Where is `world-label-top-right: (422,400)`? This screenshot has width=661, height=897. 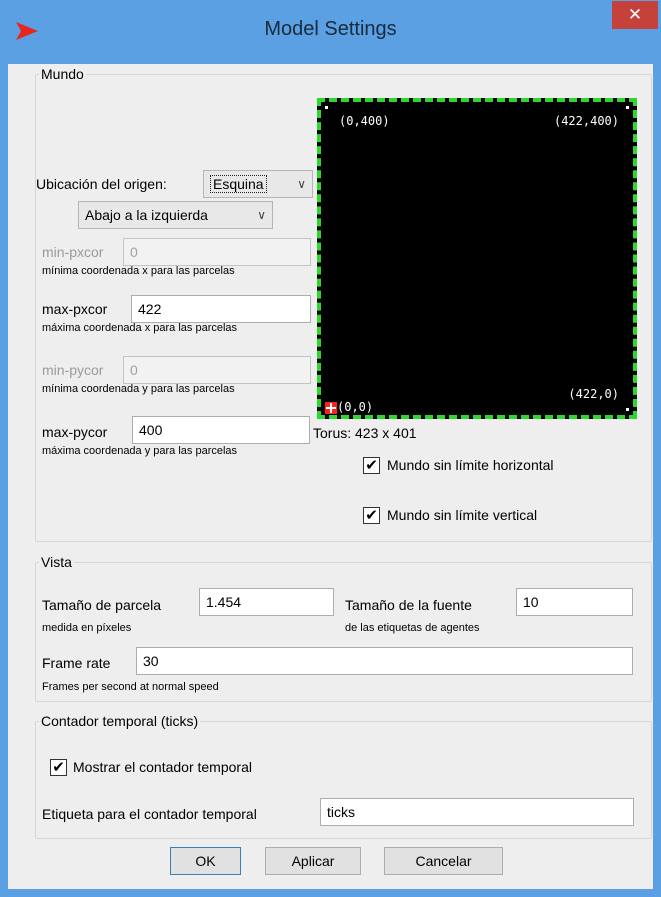
world-label-top-right: (422,400) is located at coordinates (586, 121).